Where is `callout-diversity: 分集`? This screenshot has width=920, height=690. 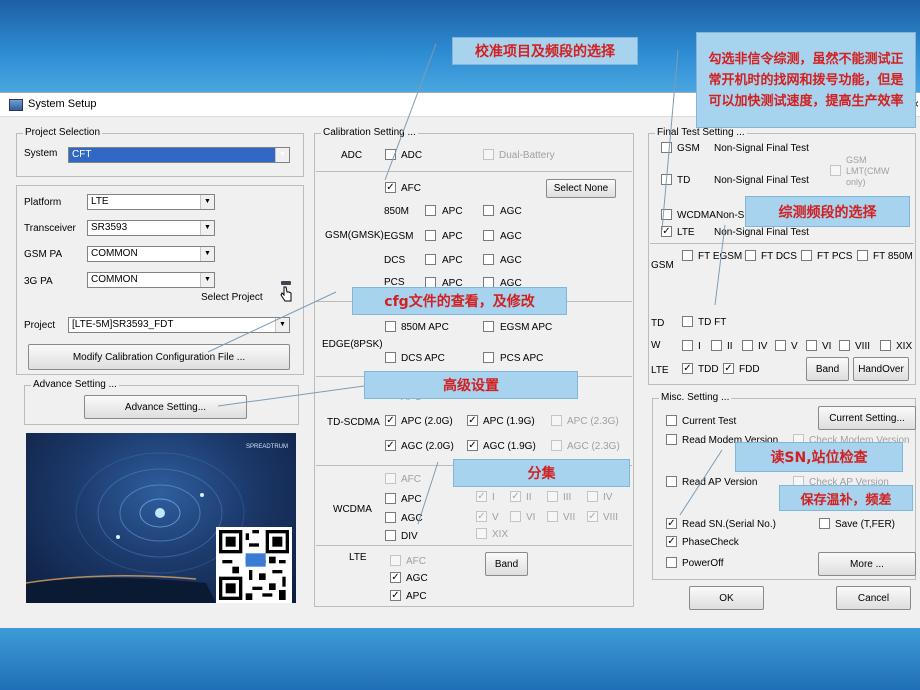 callout-diversity: 分集 is located at coordinates (541, 473).